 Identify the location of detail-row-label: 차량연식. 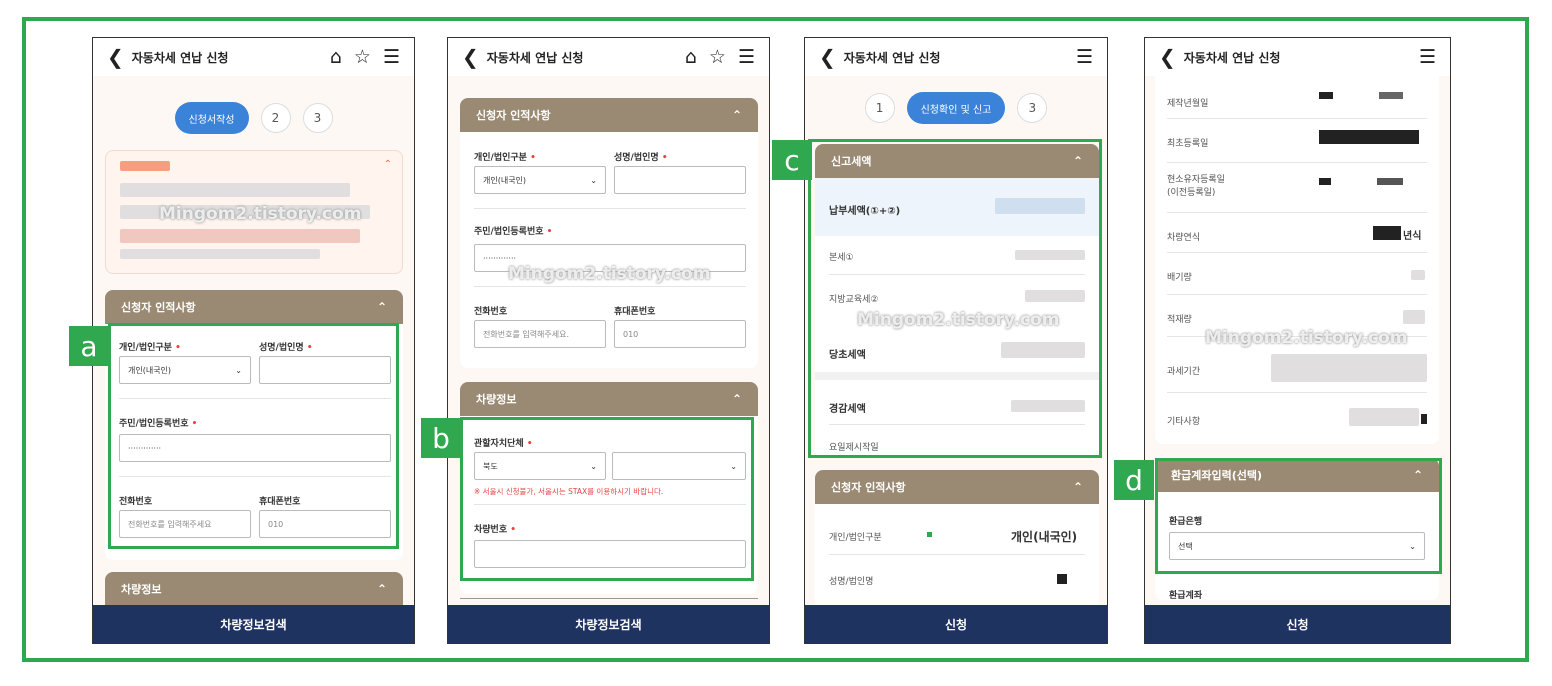
(1184, 238).